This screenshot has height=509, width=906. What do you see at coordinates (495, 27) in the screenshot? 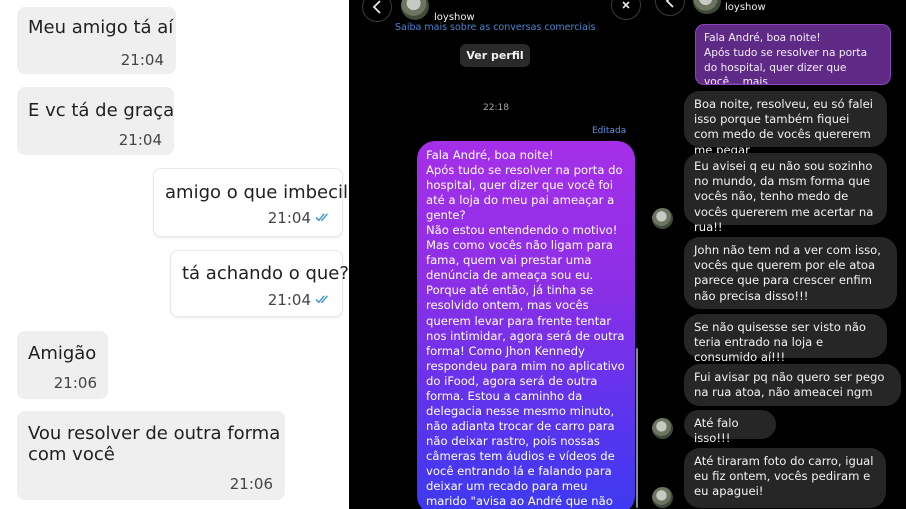
I see `business-info-link: Saiba mais sobre as conversas comerciais` at bounding box center [495, 27].